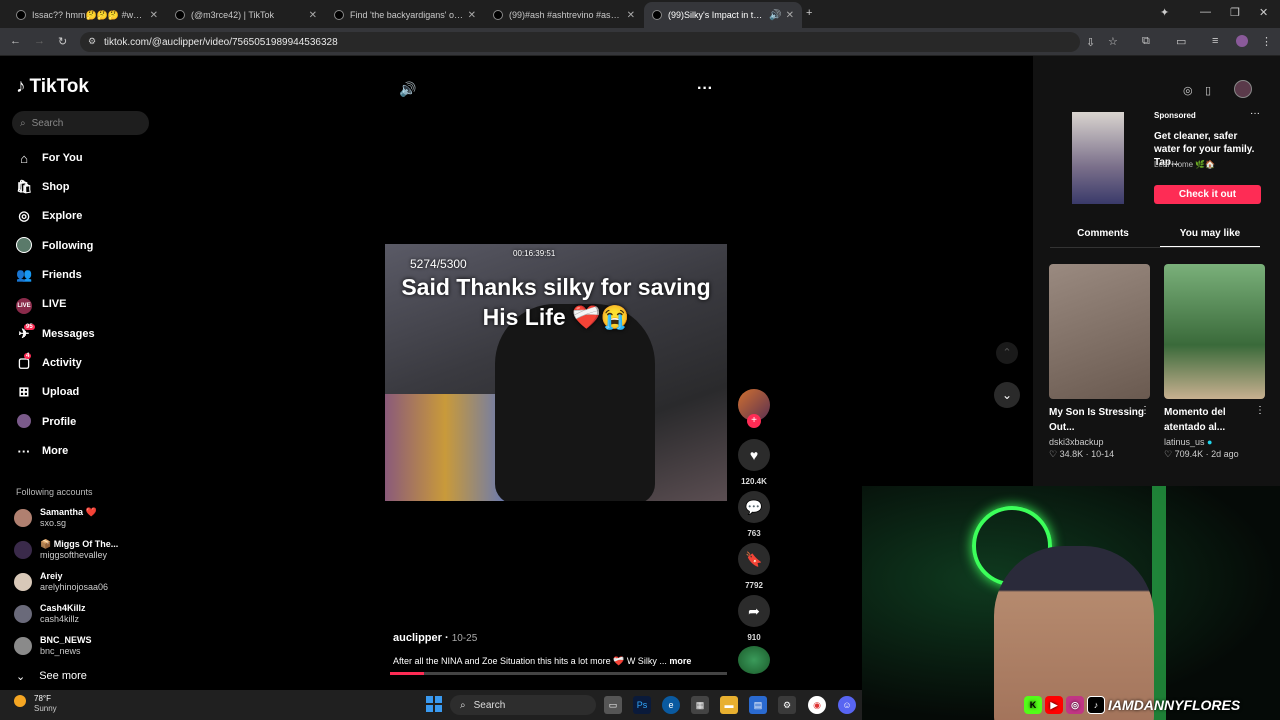 Image resolution: width=1280 pixels, height=720 pixels. What do you see at coordinates (42, 451) in the screenshot?
I see `nav-more: ··· More` at bounding box center [42, 451].